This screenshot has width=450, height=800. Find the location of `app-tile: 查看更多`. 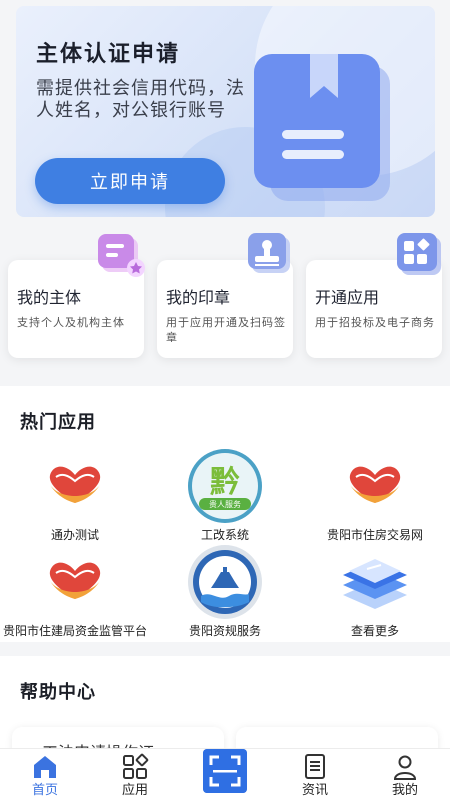

app-tile: 查看更多 is located at coordinates (375, 591).